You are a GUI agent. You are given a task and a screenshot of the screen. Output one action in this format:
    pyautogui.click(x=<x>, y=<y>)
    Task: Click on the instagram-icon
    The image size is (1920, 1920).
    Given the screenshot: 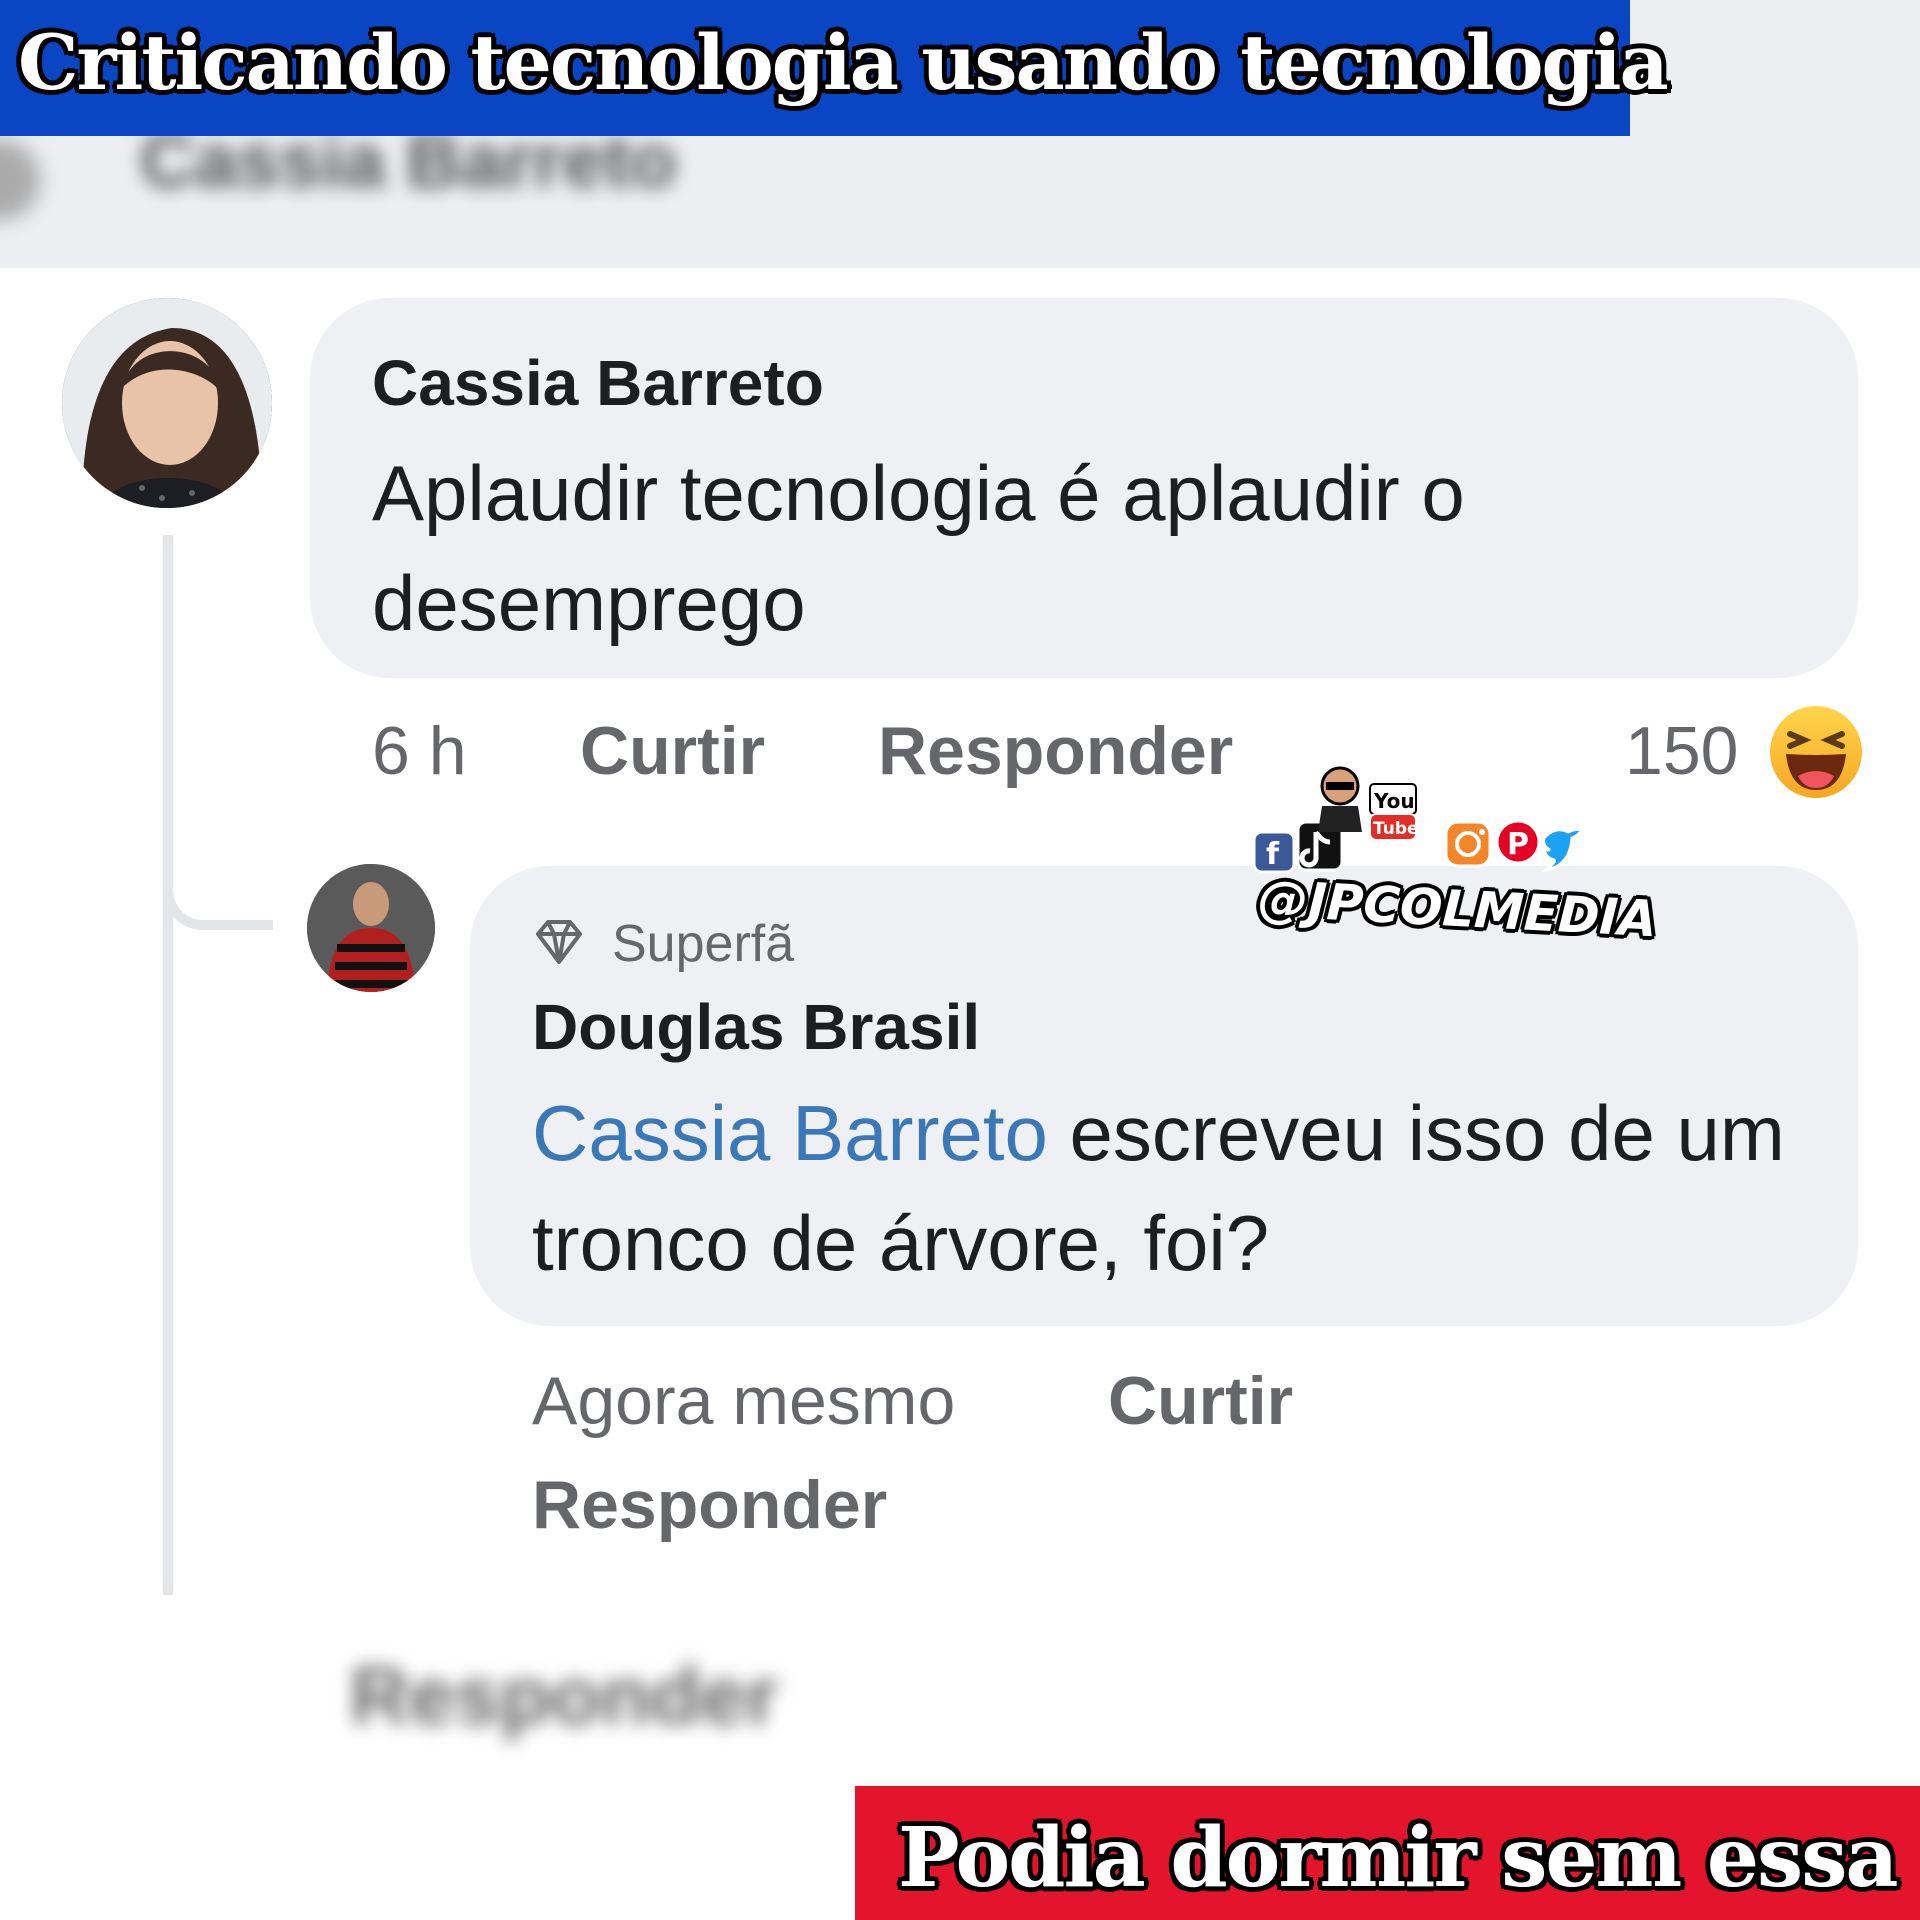 What is the action you would take?
    pyautogui.click(x=1468, y=844)
    